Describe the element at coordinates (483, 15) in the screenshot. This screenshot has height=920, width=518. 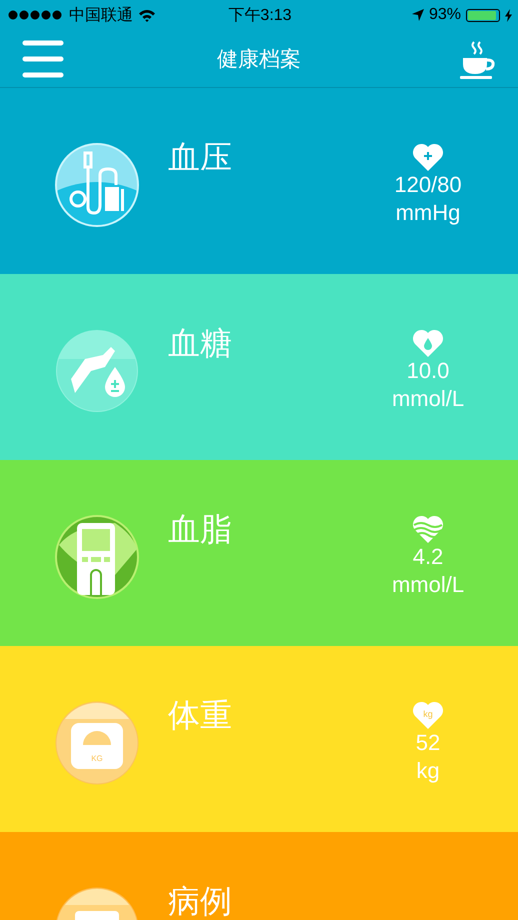
I see `battery-icon` at that location.